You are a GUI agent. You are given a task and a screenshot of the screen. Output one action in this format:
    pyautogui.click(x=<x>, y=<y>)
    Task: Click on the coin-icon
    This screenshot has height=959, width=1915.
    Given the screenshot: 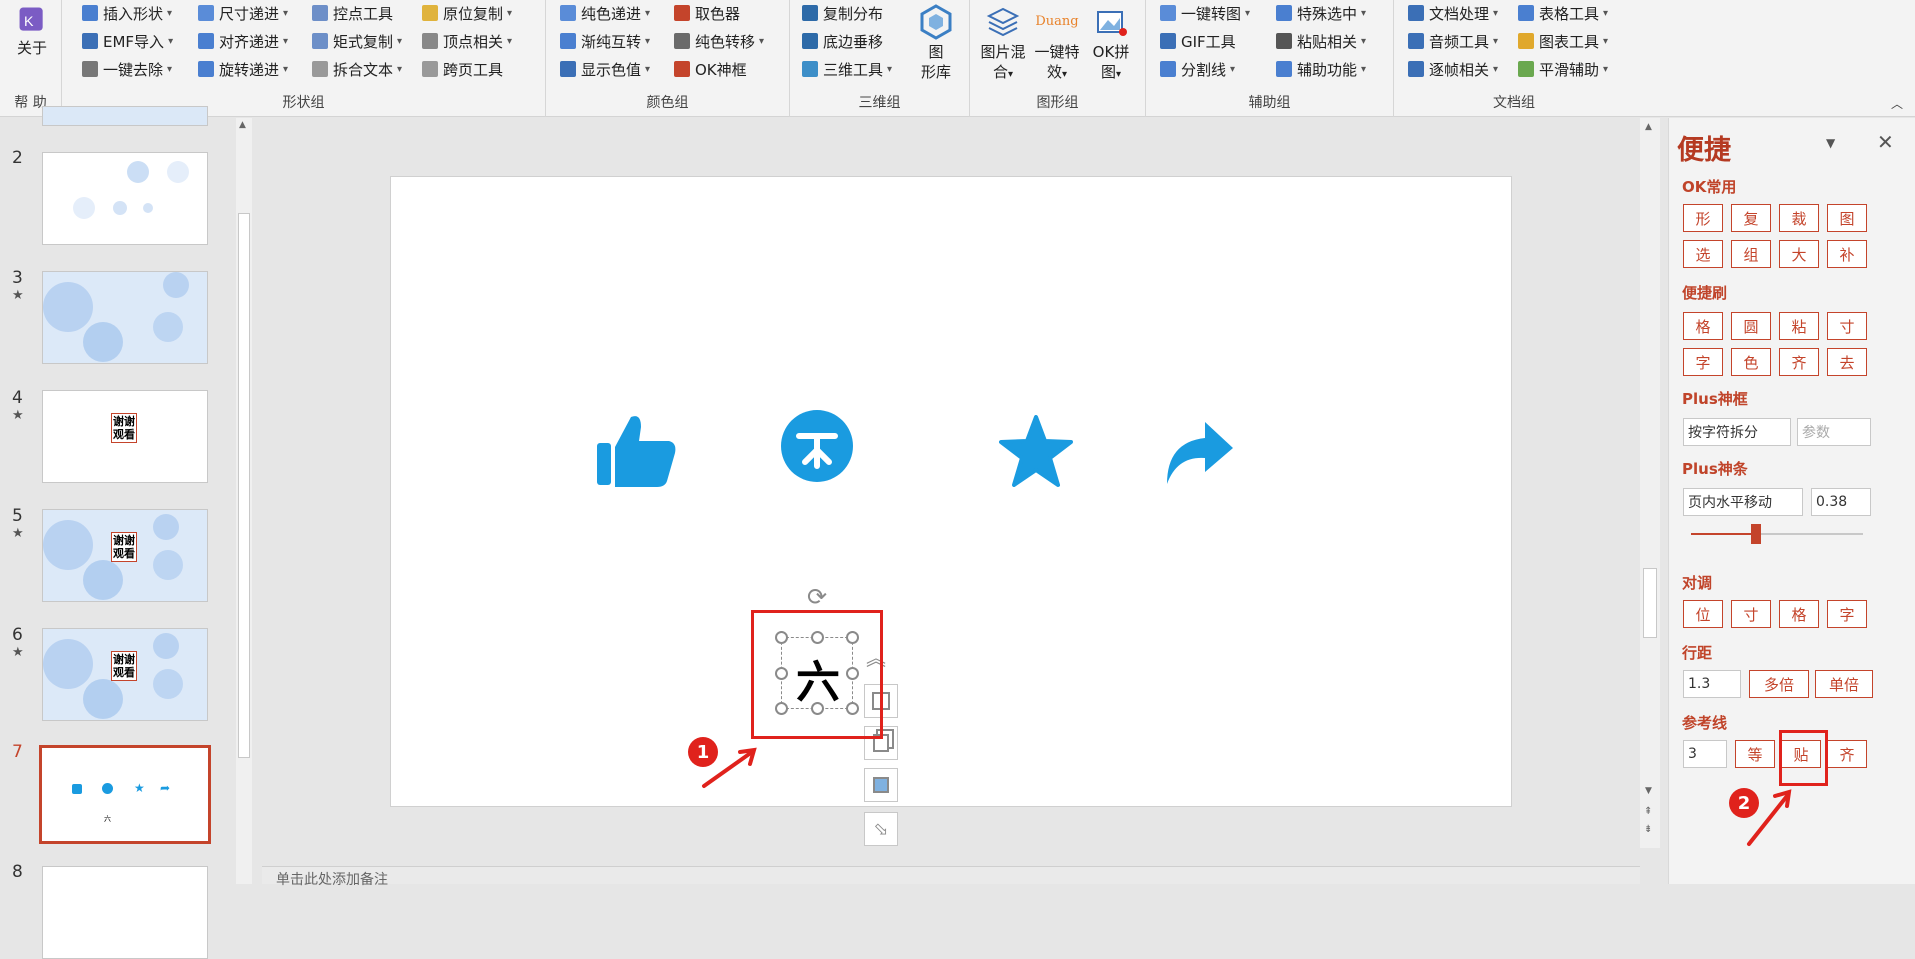 What is the action you would take?
    pyautogui.click(x=817, y=446)
    